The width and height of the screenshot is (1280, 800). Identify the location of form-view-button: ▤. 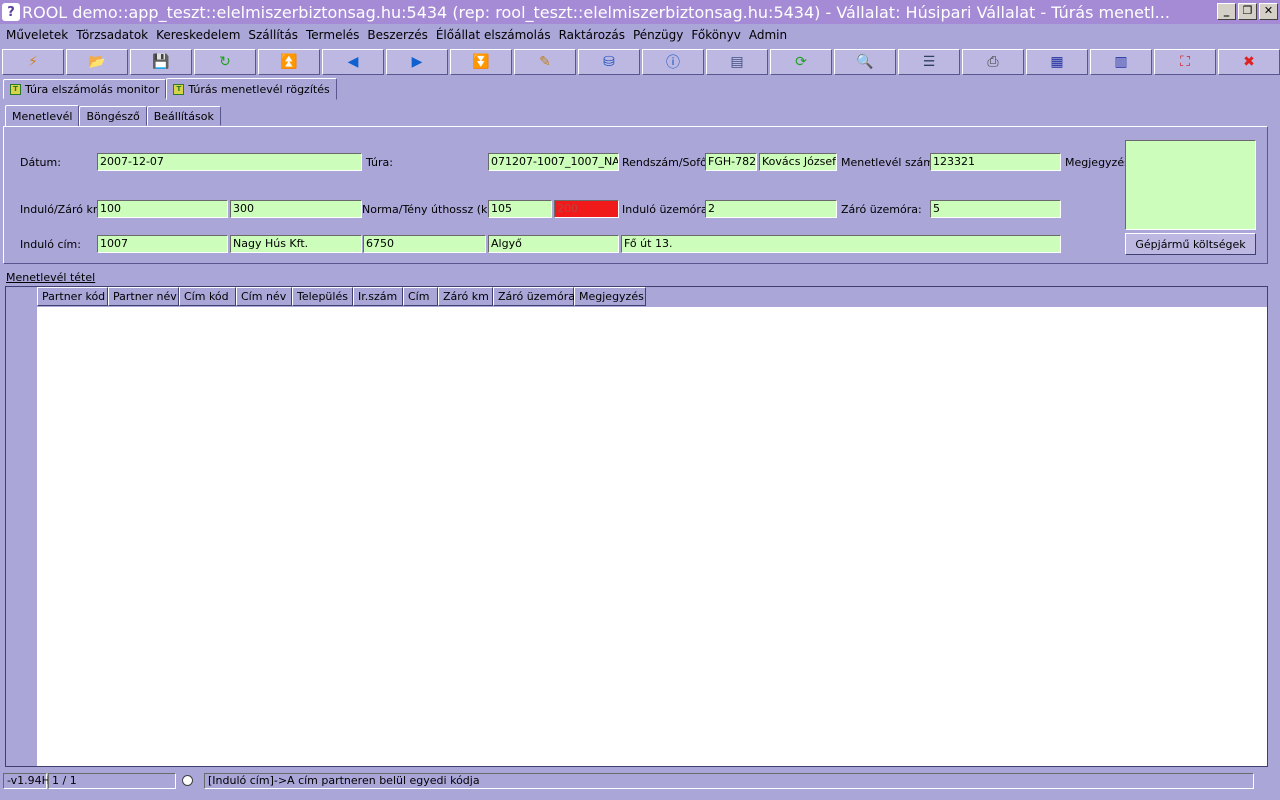
(737, 62).